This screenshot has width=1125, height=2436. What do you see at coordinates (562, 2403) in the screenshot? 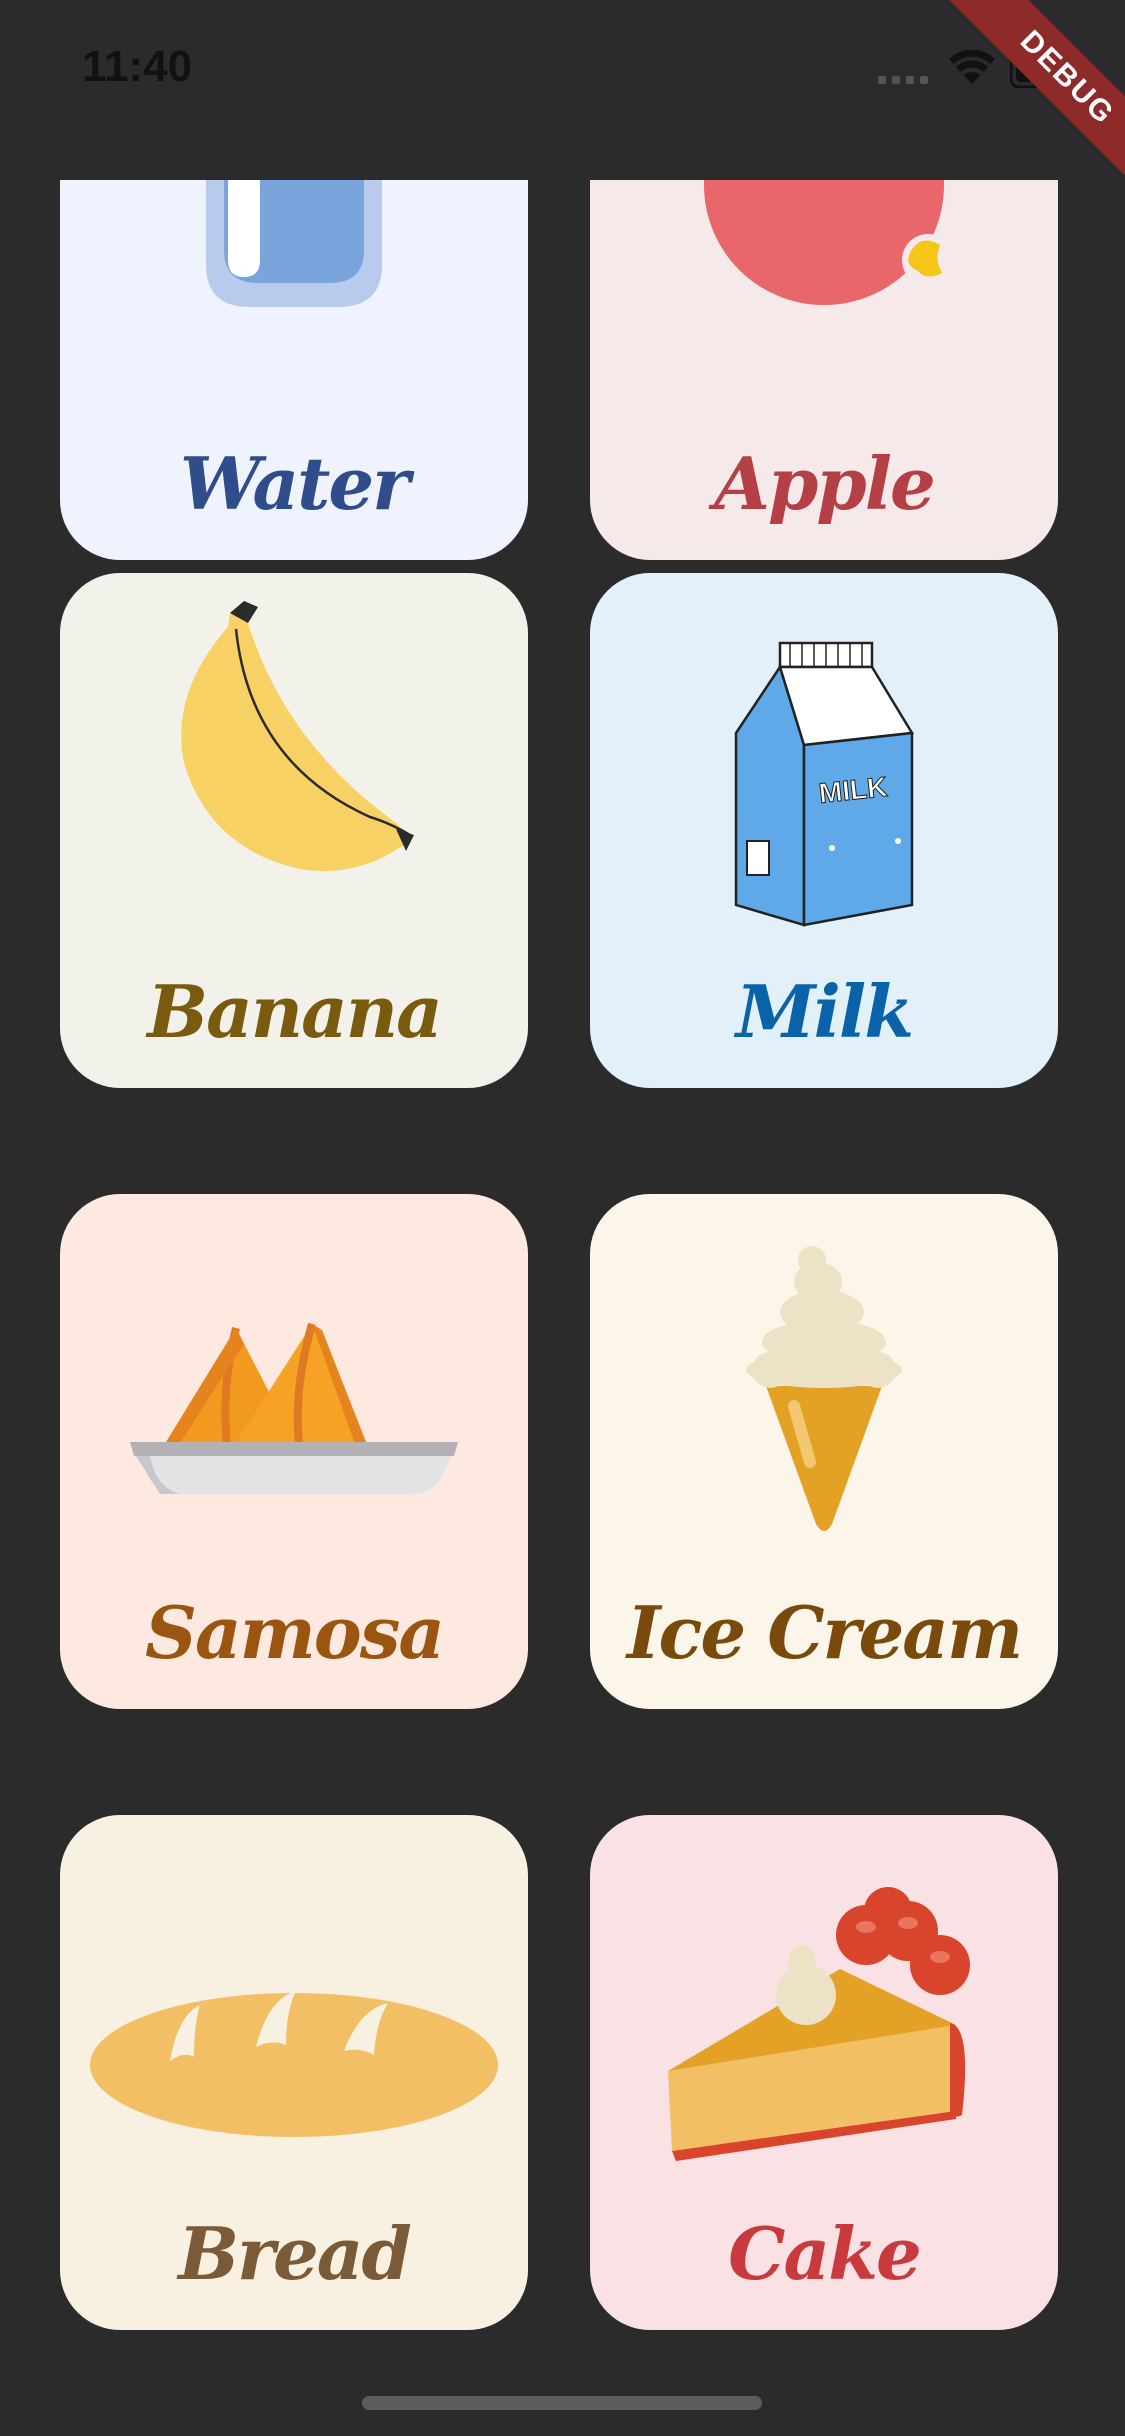
I see `home-indicator` at bounding box center [562, 2403].